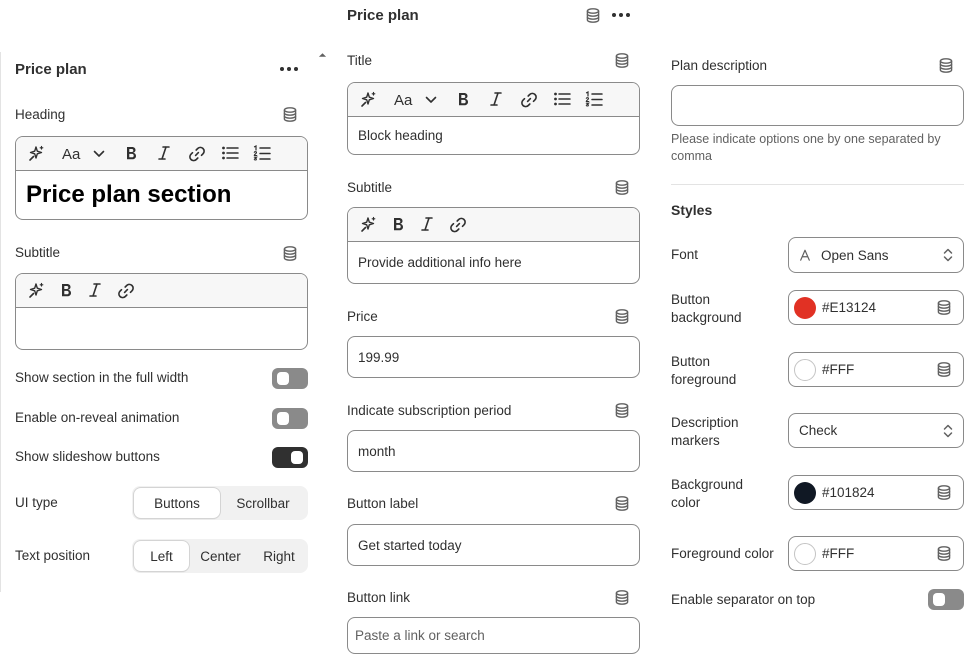  What do you see at coordinates (161, 291) in the screenshot?
I see `subtitle-editor-toolbar` at bounding box center [161, 291].